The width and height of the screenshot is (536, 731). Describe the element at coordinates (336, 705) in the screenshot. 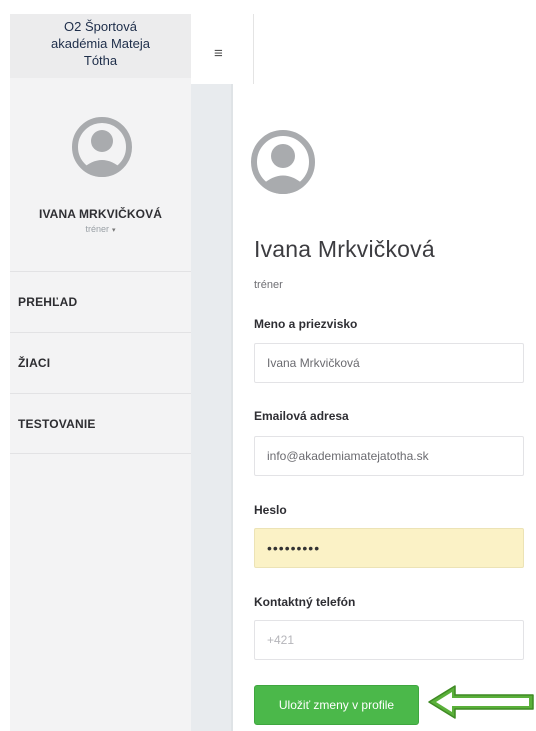

I see `save-profile-button: Uložiť zmeny v profile` at that location.